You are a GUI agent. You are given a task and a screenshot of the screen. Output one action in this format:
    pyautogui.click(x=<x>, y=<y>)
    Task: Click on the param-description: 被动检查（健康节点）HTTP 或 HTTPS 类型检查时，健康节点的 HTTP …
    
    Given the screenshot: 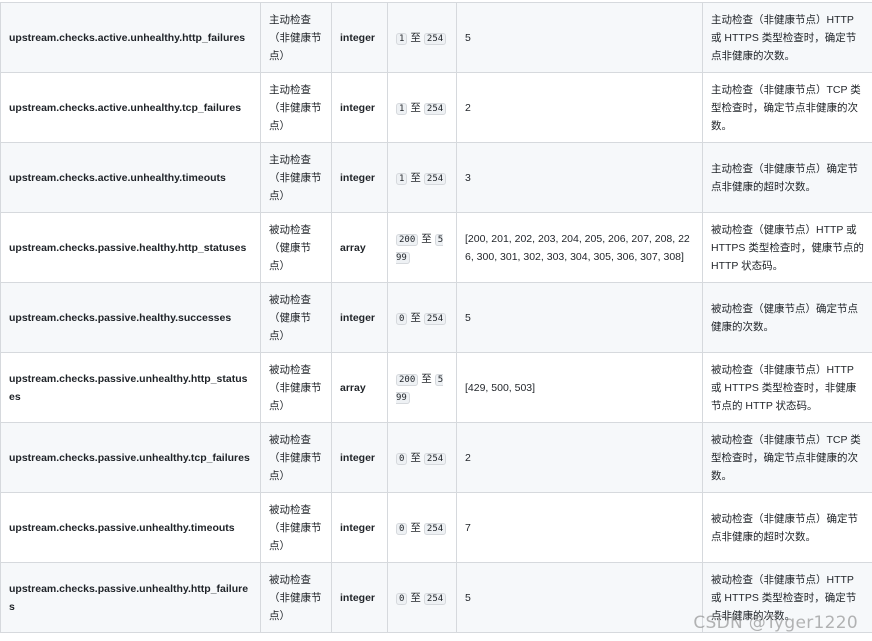 What is the action you would take?
    pyautogui.click(x=787, y=247)
    